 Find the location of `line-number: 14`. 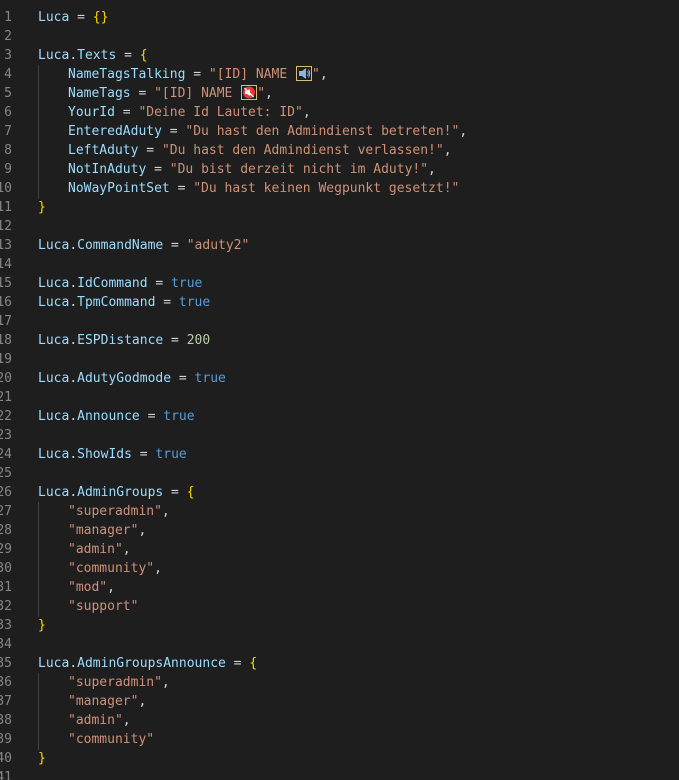

line-number: 14 is located at coordinates (6, 264).